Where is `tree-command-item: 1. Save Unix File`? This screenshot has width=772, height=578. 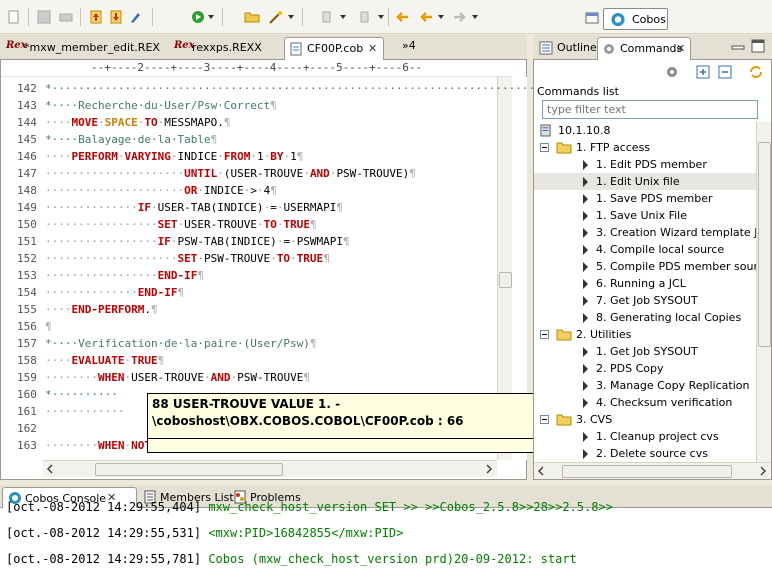
tree-command-item: 1. Save Unix File is located at coordinates (645, 215).